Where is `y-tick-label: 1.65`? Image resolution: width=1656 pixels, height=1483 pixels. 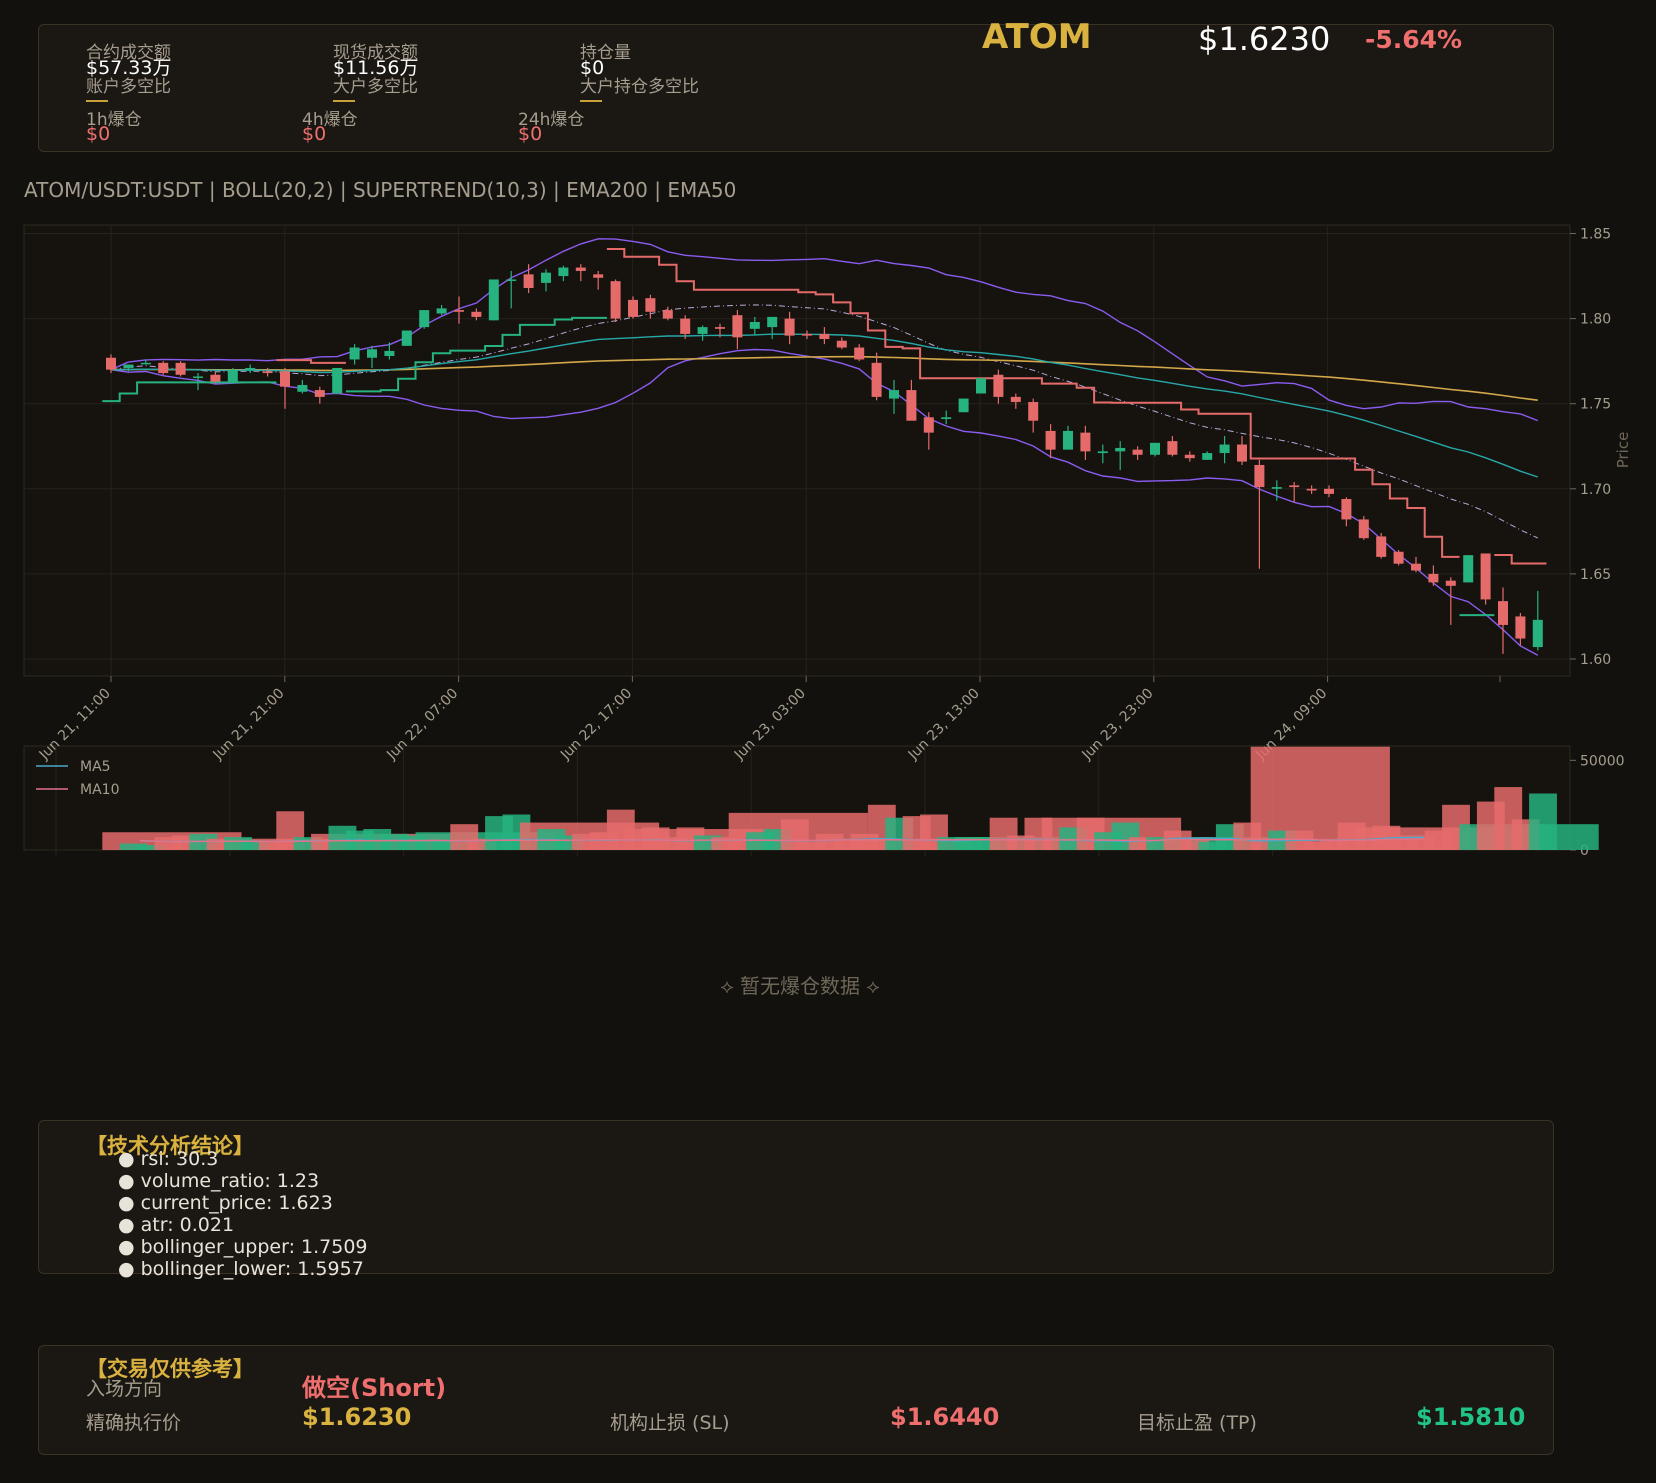
y-tick-label: 1.65 is located at coordinates (1595, 575).